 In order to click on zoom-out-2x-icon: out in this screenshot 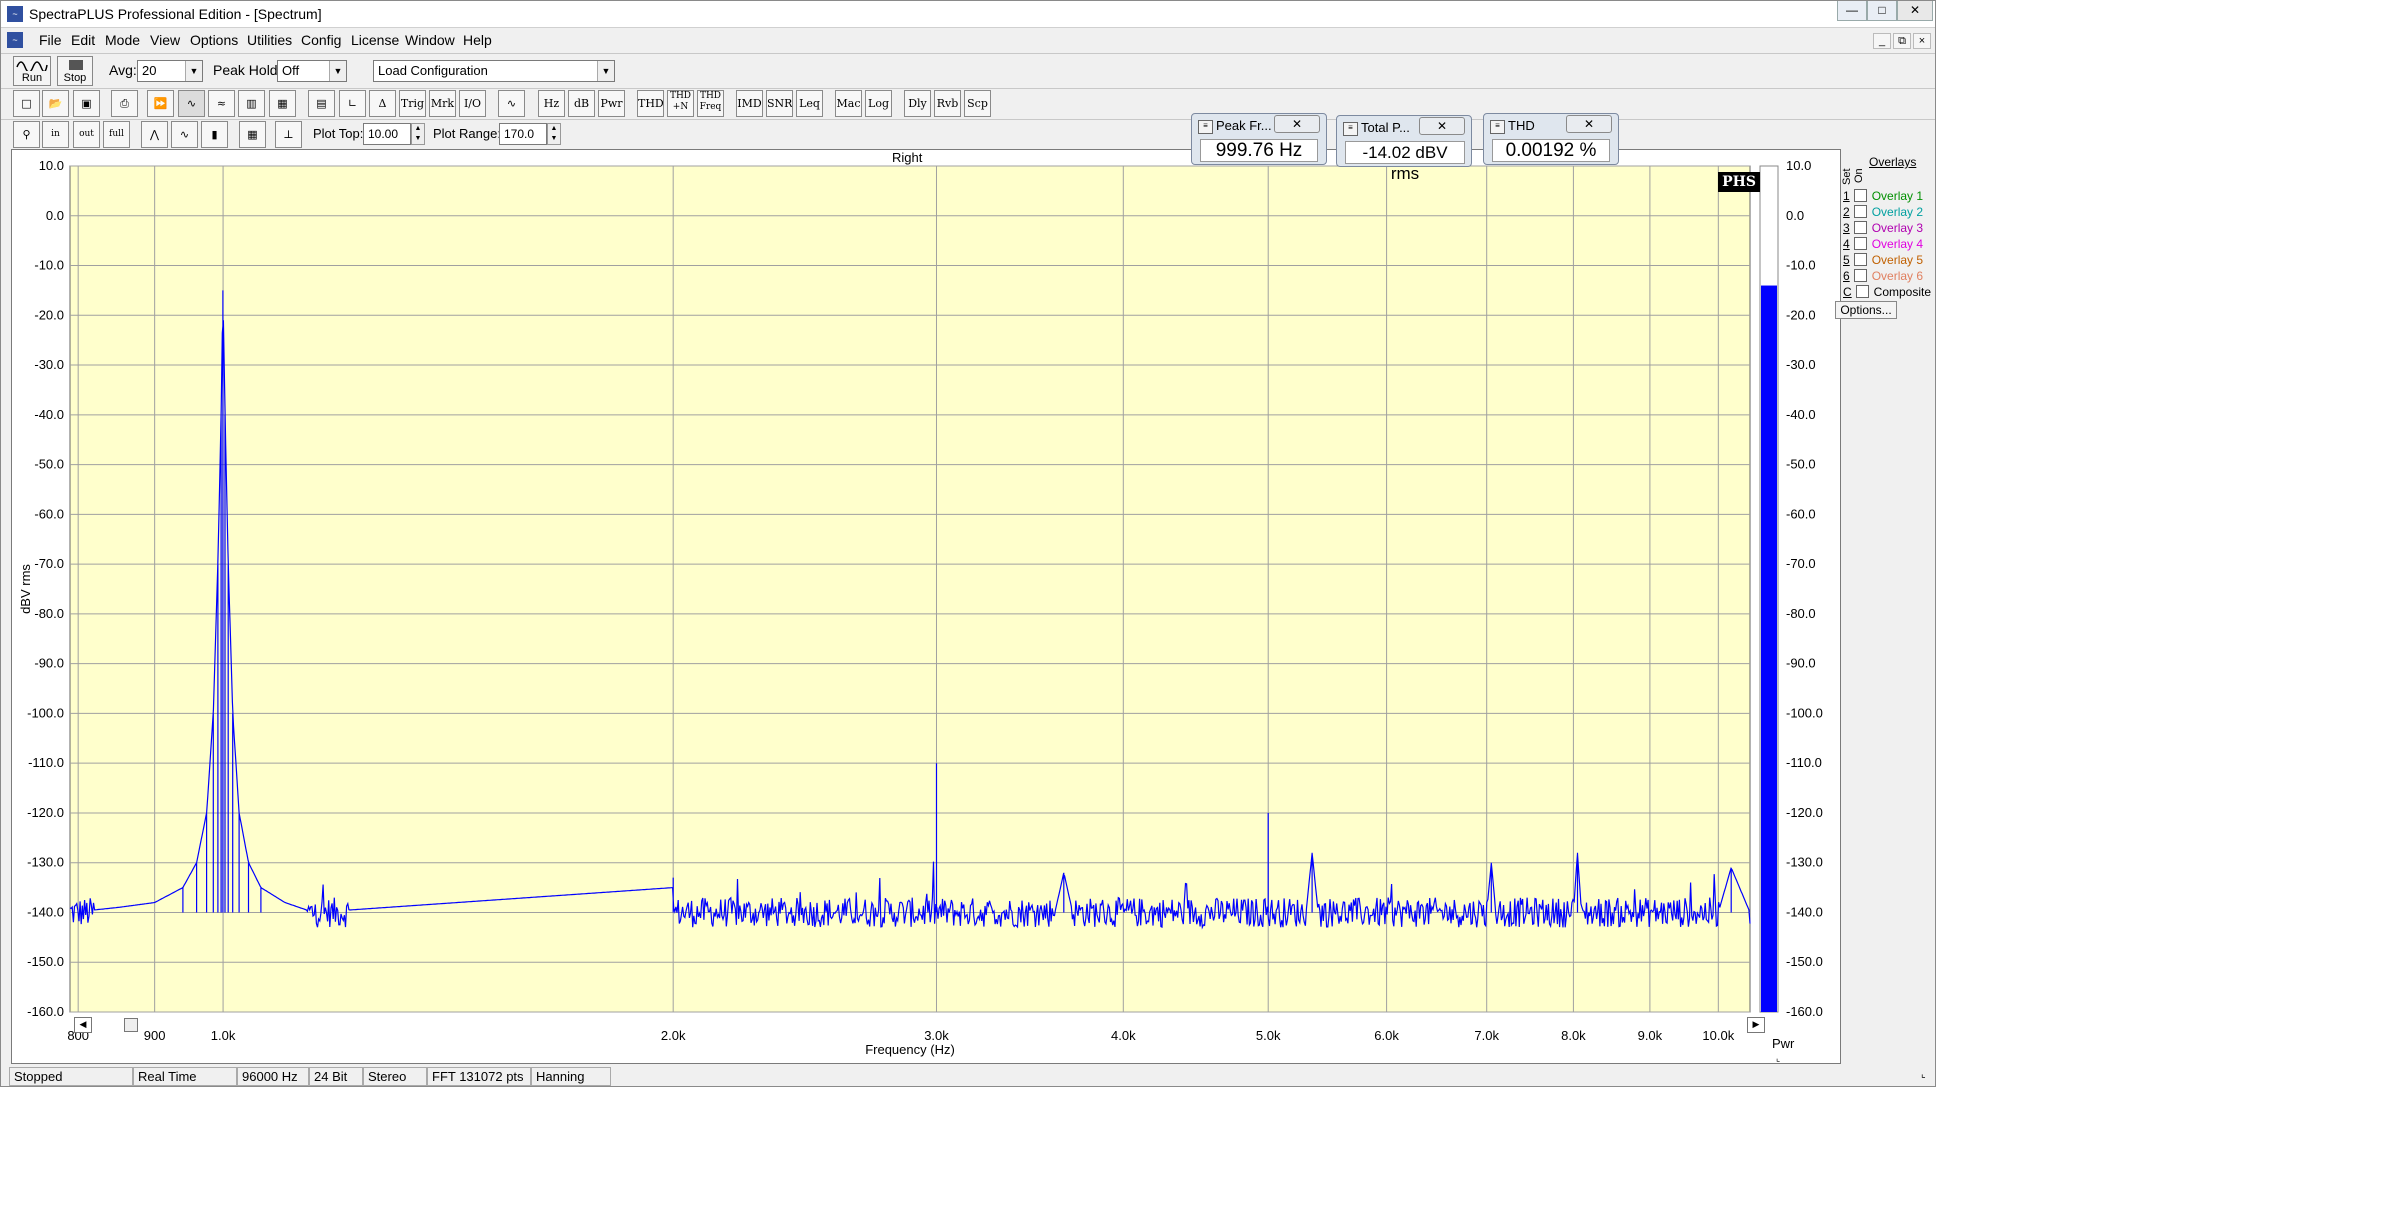, I will do `click(86, 134)`.